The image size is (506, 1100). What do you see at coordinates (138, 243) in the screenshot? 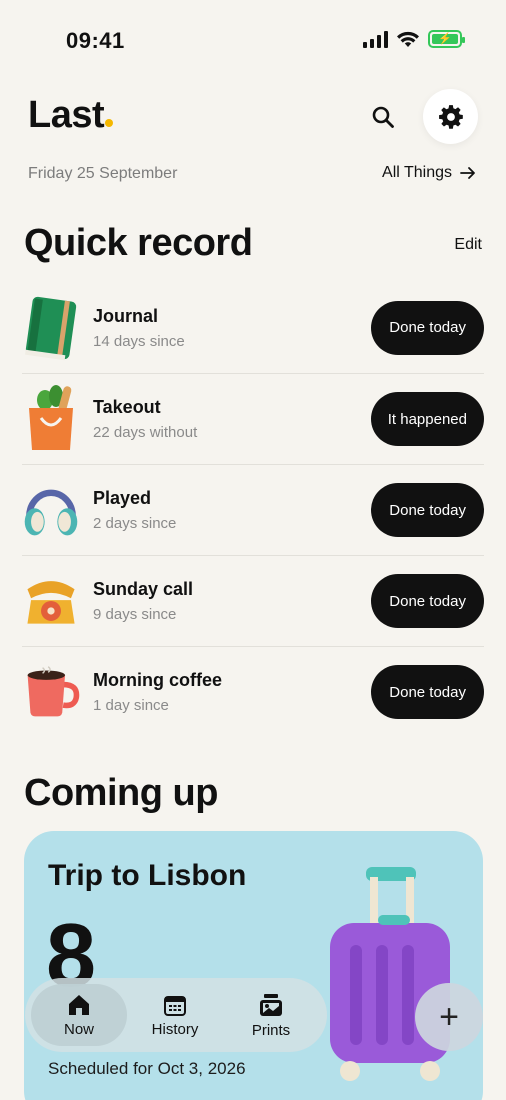
I see `quick-record-title: Quick record` at bounding box center [138, 243].